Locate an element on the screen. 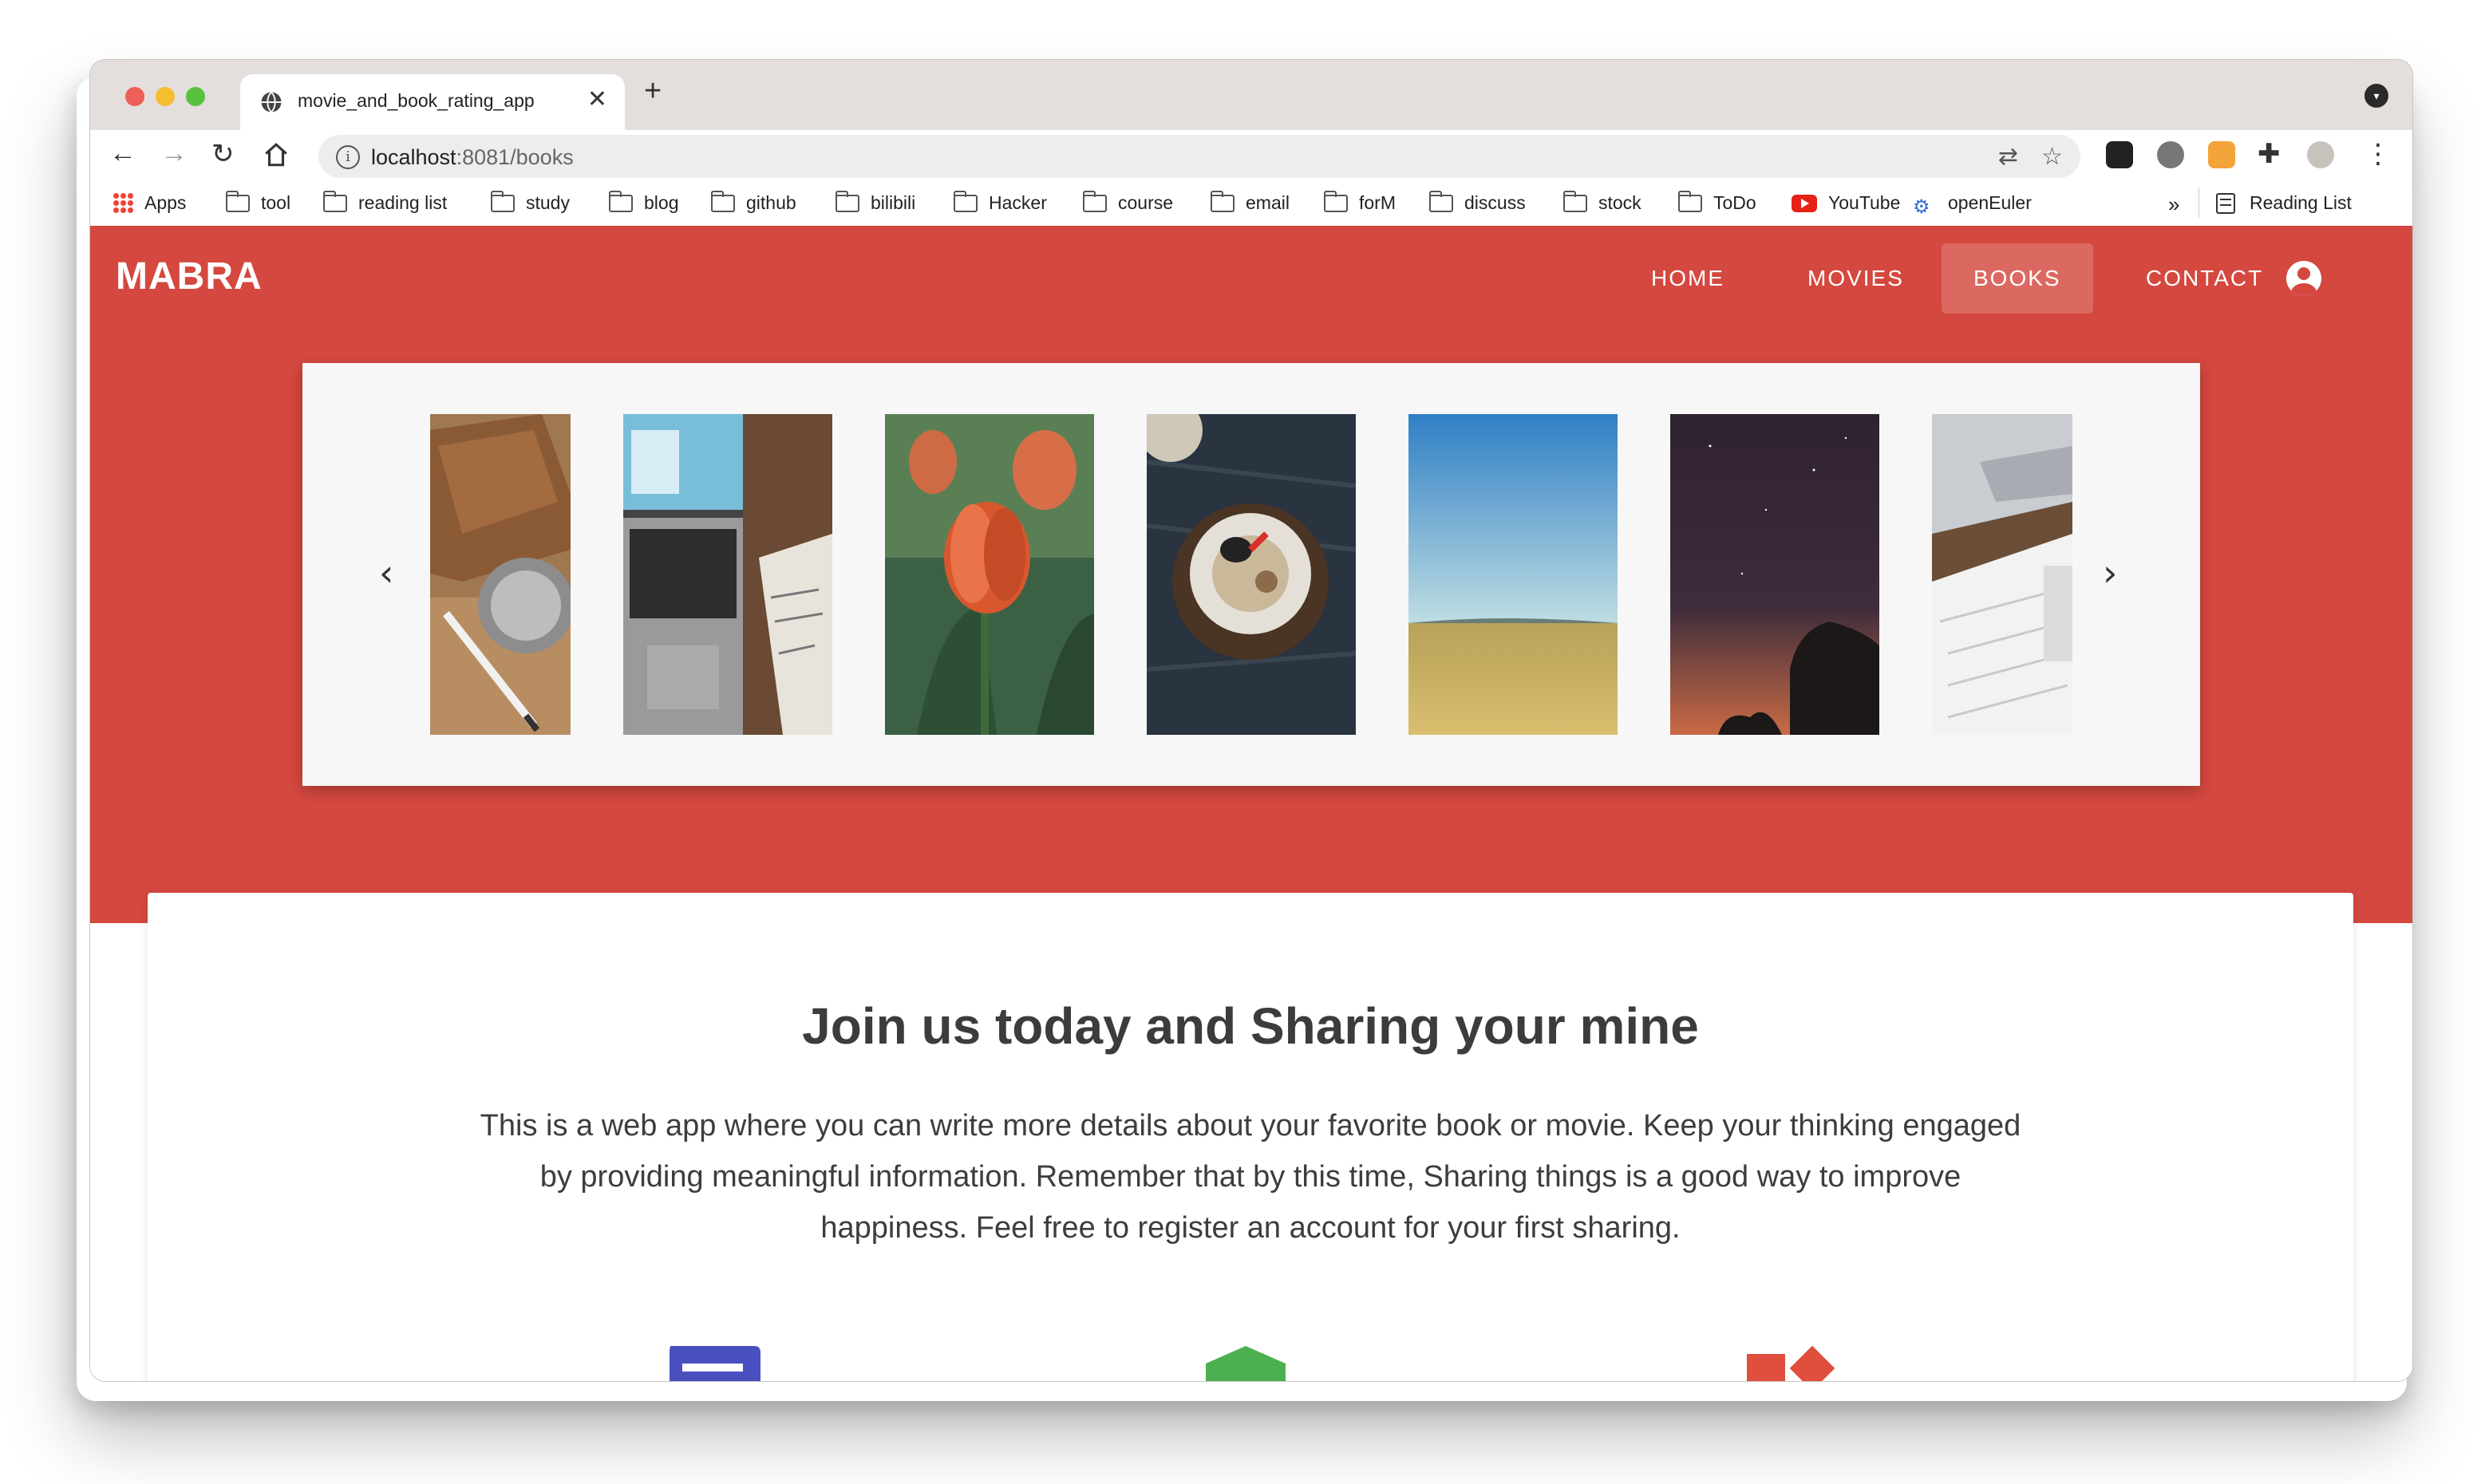 The width and height of the screenshot is (2477, 1484). widgets-icon is located at coordinates (1791, 1363).